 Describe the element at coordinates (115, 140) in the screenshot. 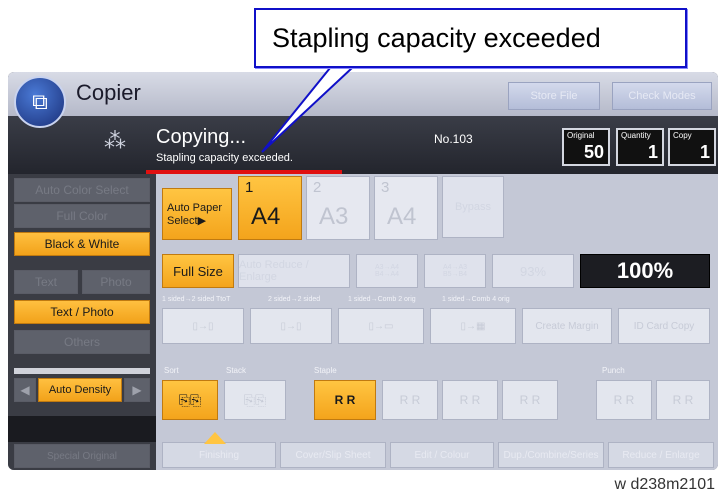

I see `job-tree-icon: ⁂` at that location.